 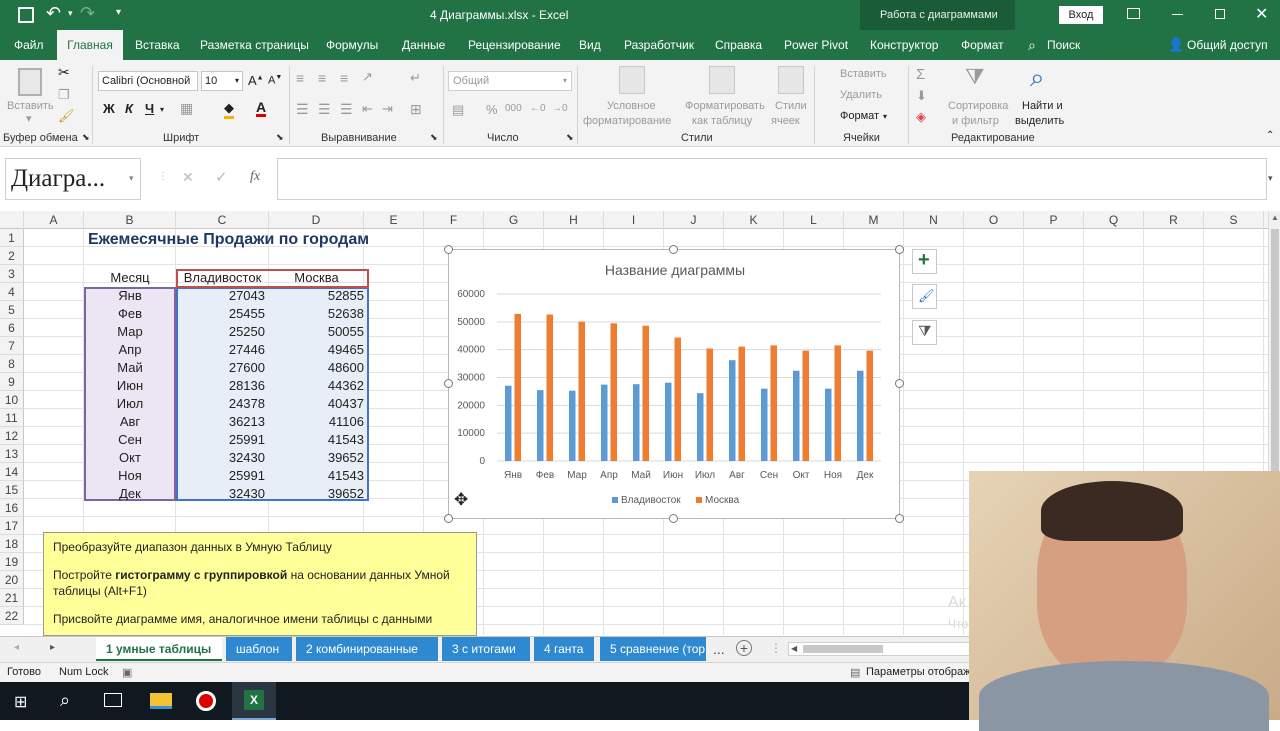 I want to click on align-top-icon: ≡, so click(x=300, y=78).